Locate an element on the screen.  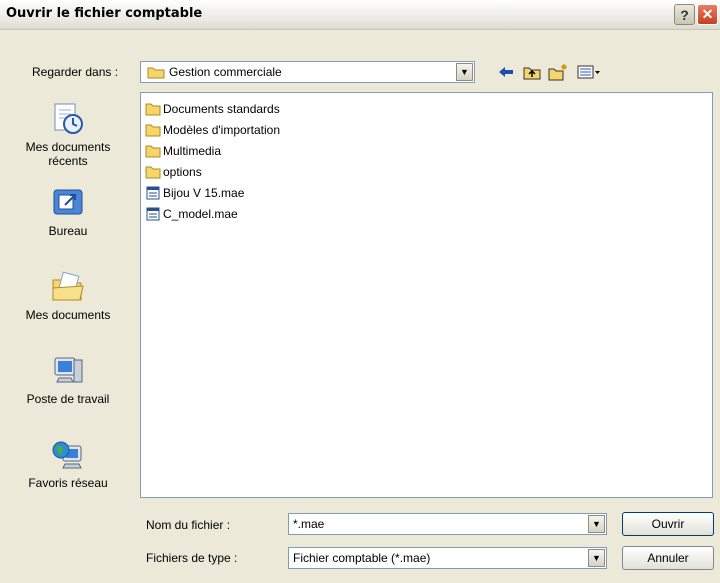
up-folder-button is located at coordinates (532, 72).